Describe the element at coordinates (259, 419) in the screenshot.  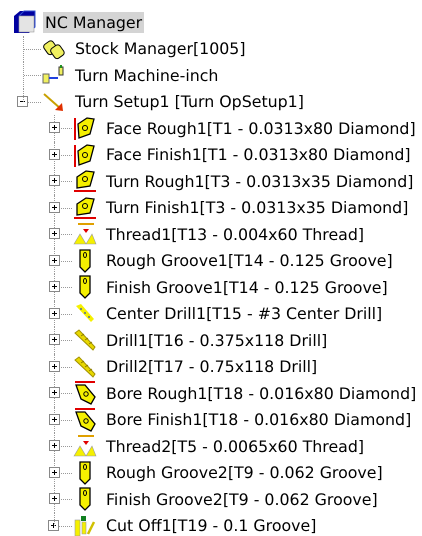
I see `tree-node-label: Bore Finish1[T18 - 0.016x80 Diamond]` at that location.